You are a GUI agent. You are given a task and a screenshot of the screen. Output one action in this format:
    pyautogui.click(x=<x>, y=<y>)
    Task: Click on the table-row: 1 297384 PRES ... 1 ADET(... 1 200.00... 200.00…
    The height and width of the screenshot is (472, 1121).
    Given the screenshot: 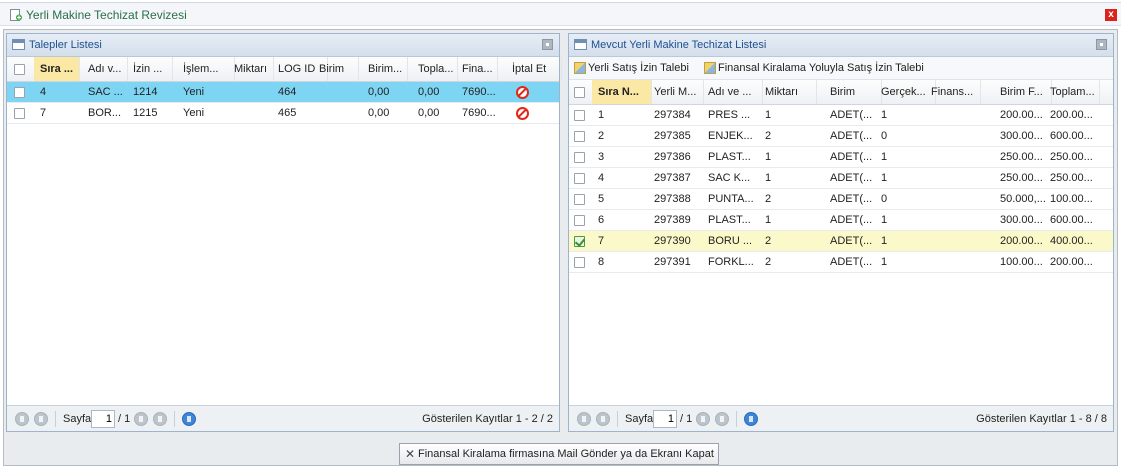 What is the action you would take?
    pyautogui.click(x=841, y=115)
    